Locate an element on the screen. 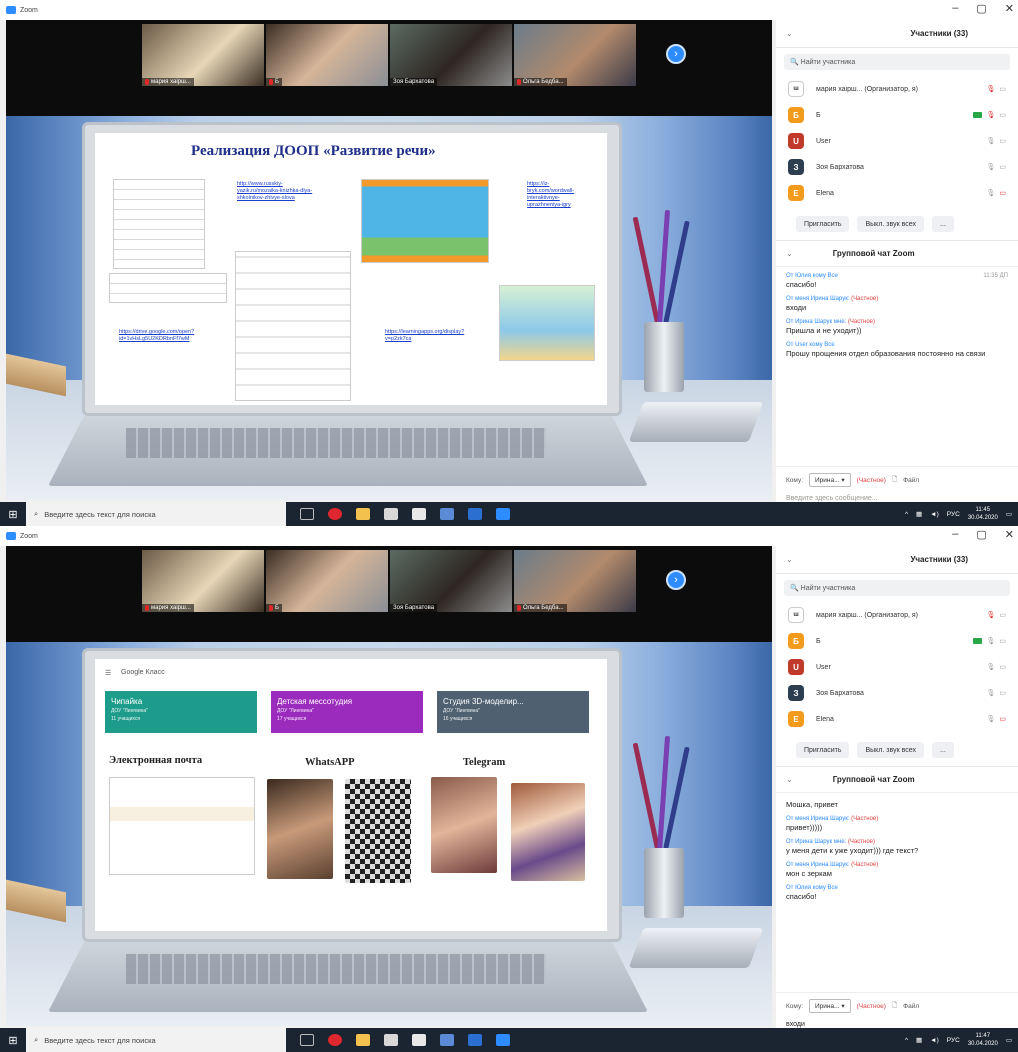 The image size is (1018, 1052). language-indicator: РУС is located at coordinates (953, 514).